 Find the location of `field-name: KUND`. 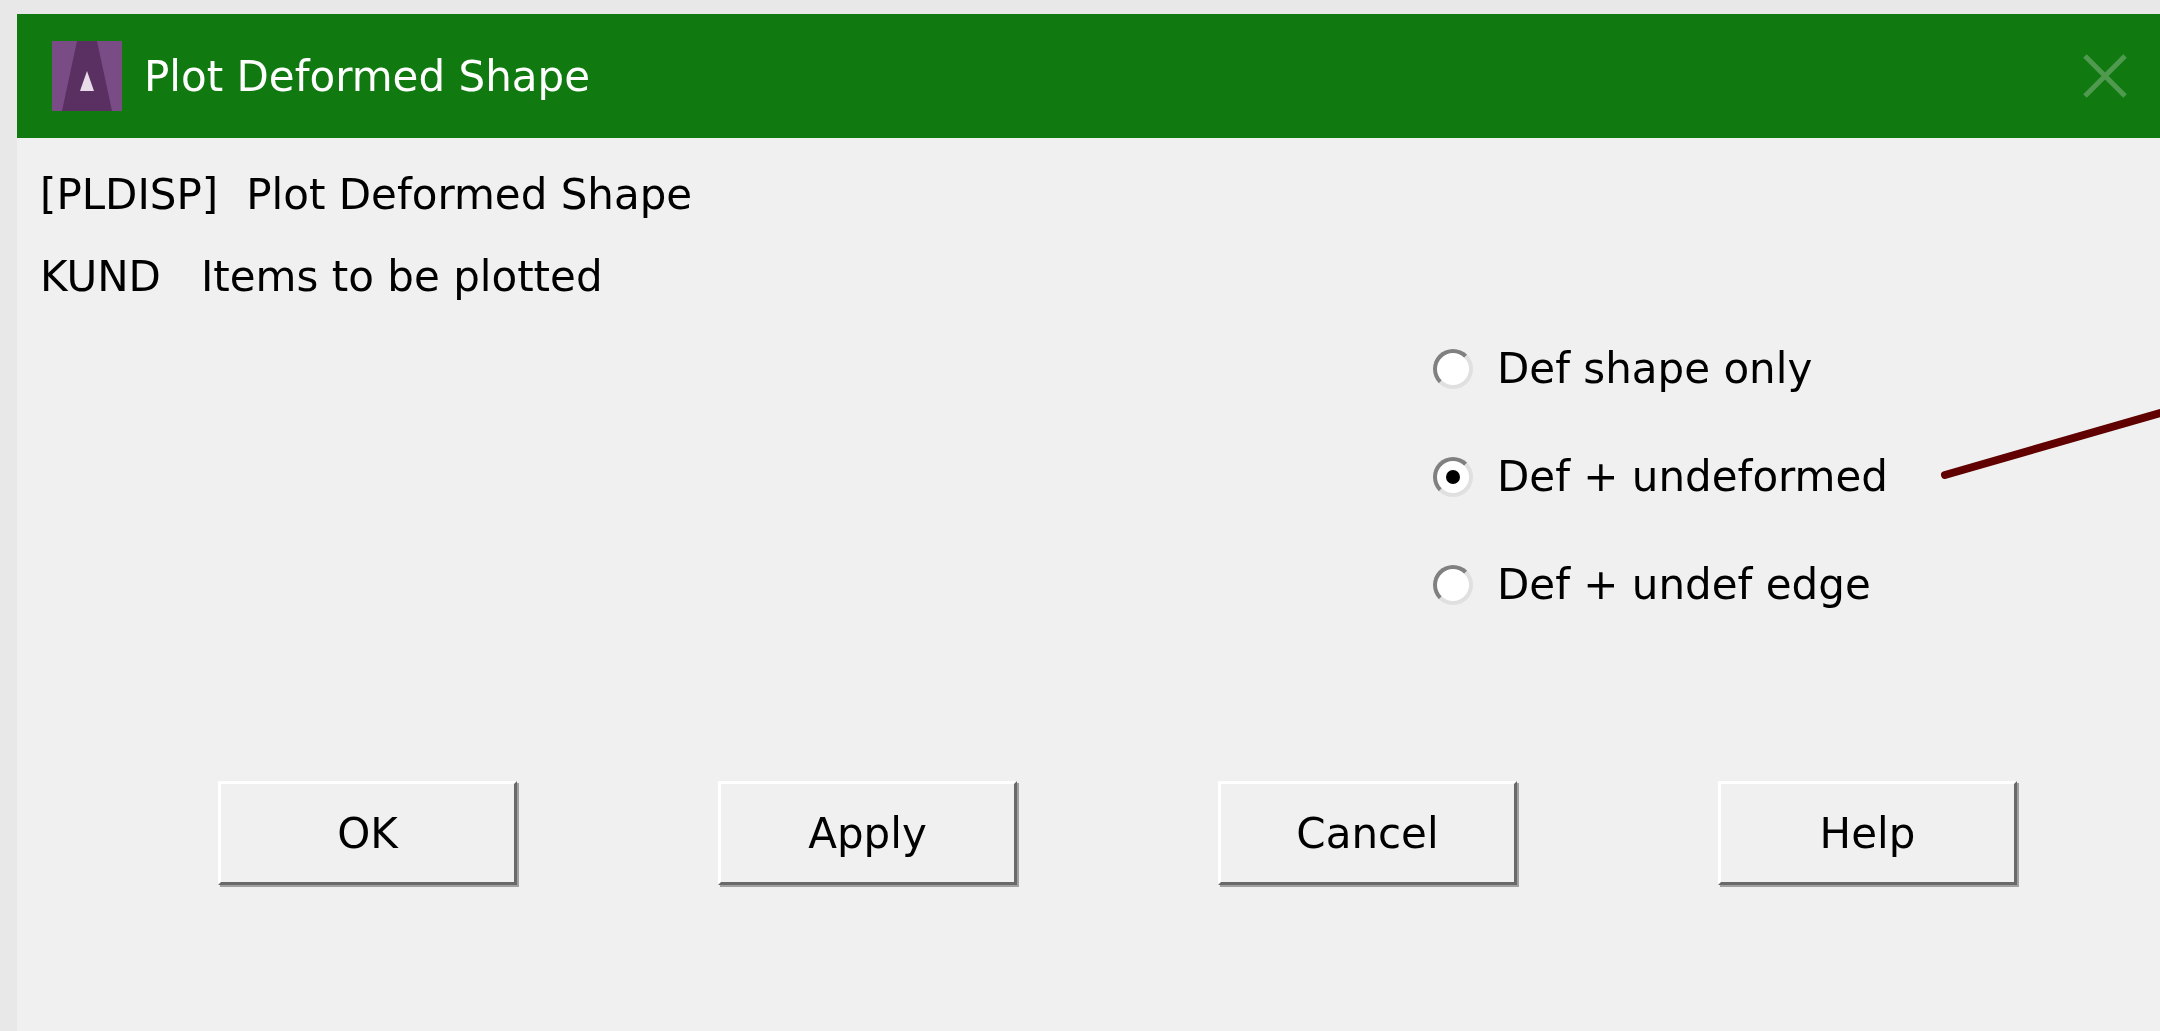

field-name: KUND is located at coordinates (100, 277).